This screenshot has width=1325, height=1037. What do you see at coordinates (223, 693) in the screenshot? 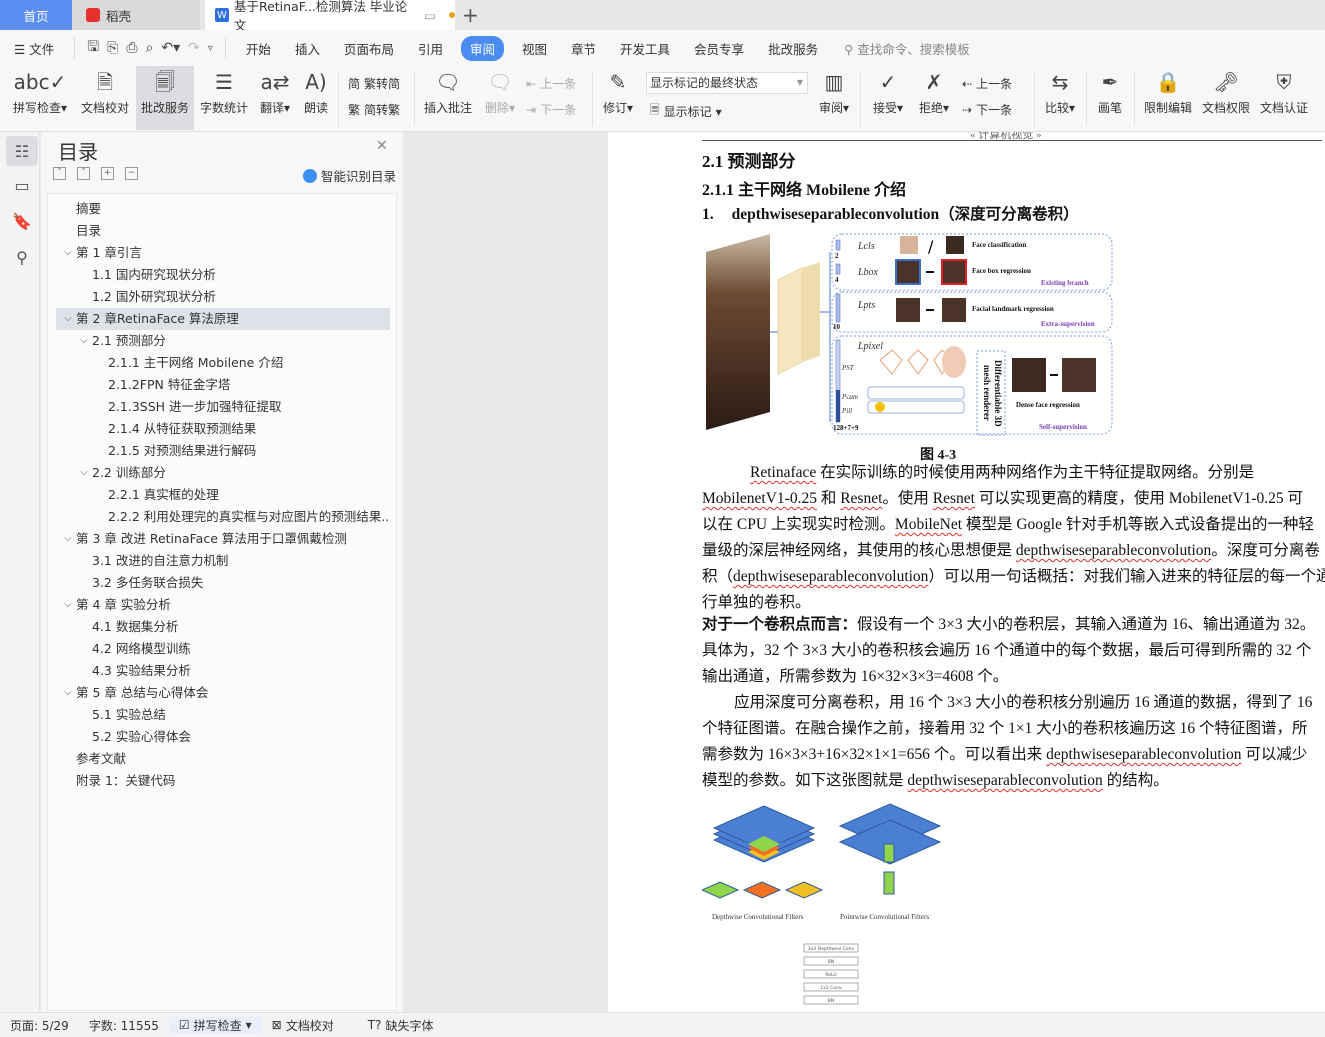
I see `toc-item: ⌵ 第 5 章 总结与心得体会` at bounding box center [223, 693].